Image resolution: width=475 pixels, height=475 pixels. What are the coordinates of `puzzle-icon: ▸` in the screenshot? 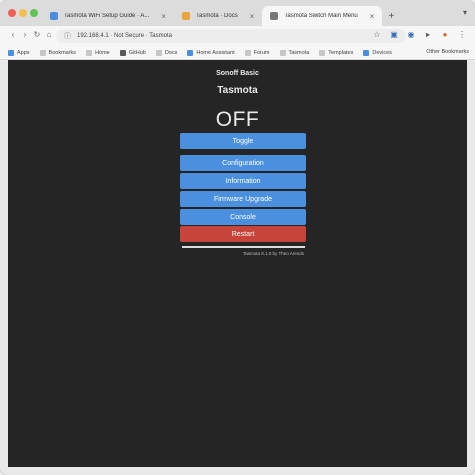 It's located at (428, 34).